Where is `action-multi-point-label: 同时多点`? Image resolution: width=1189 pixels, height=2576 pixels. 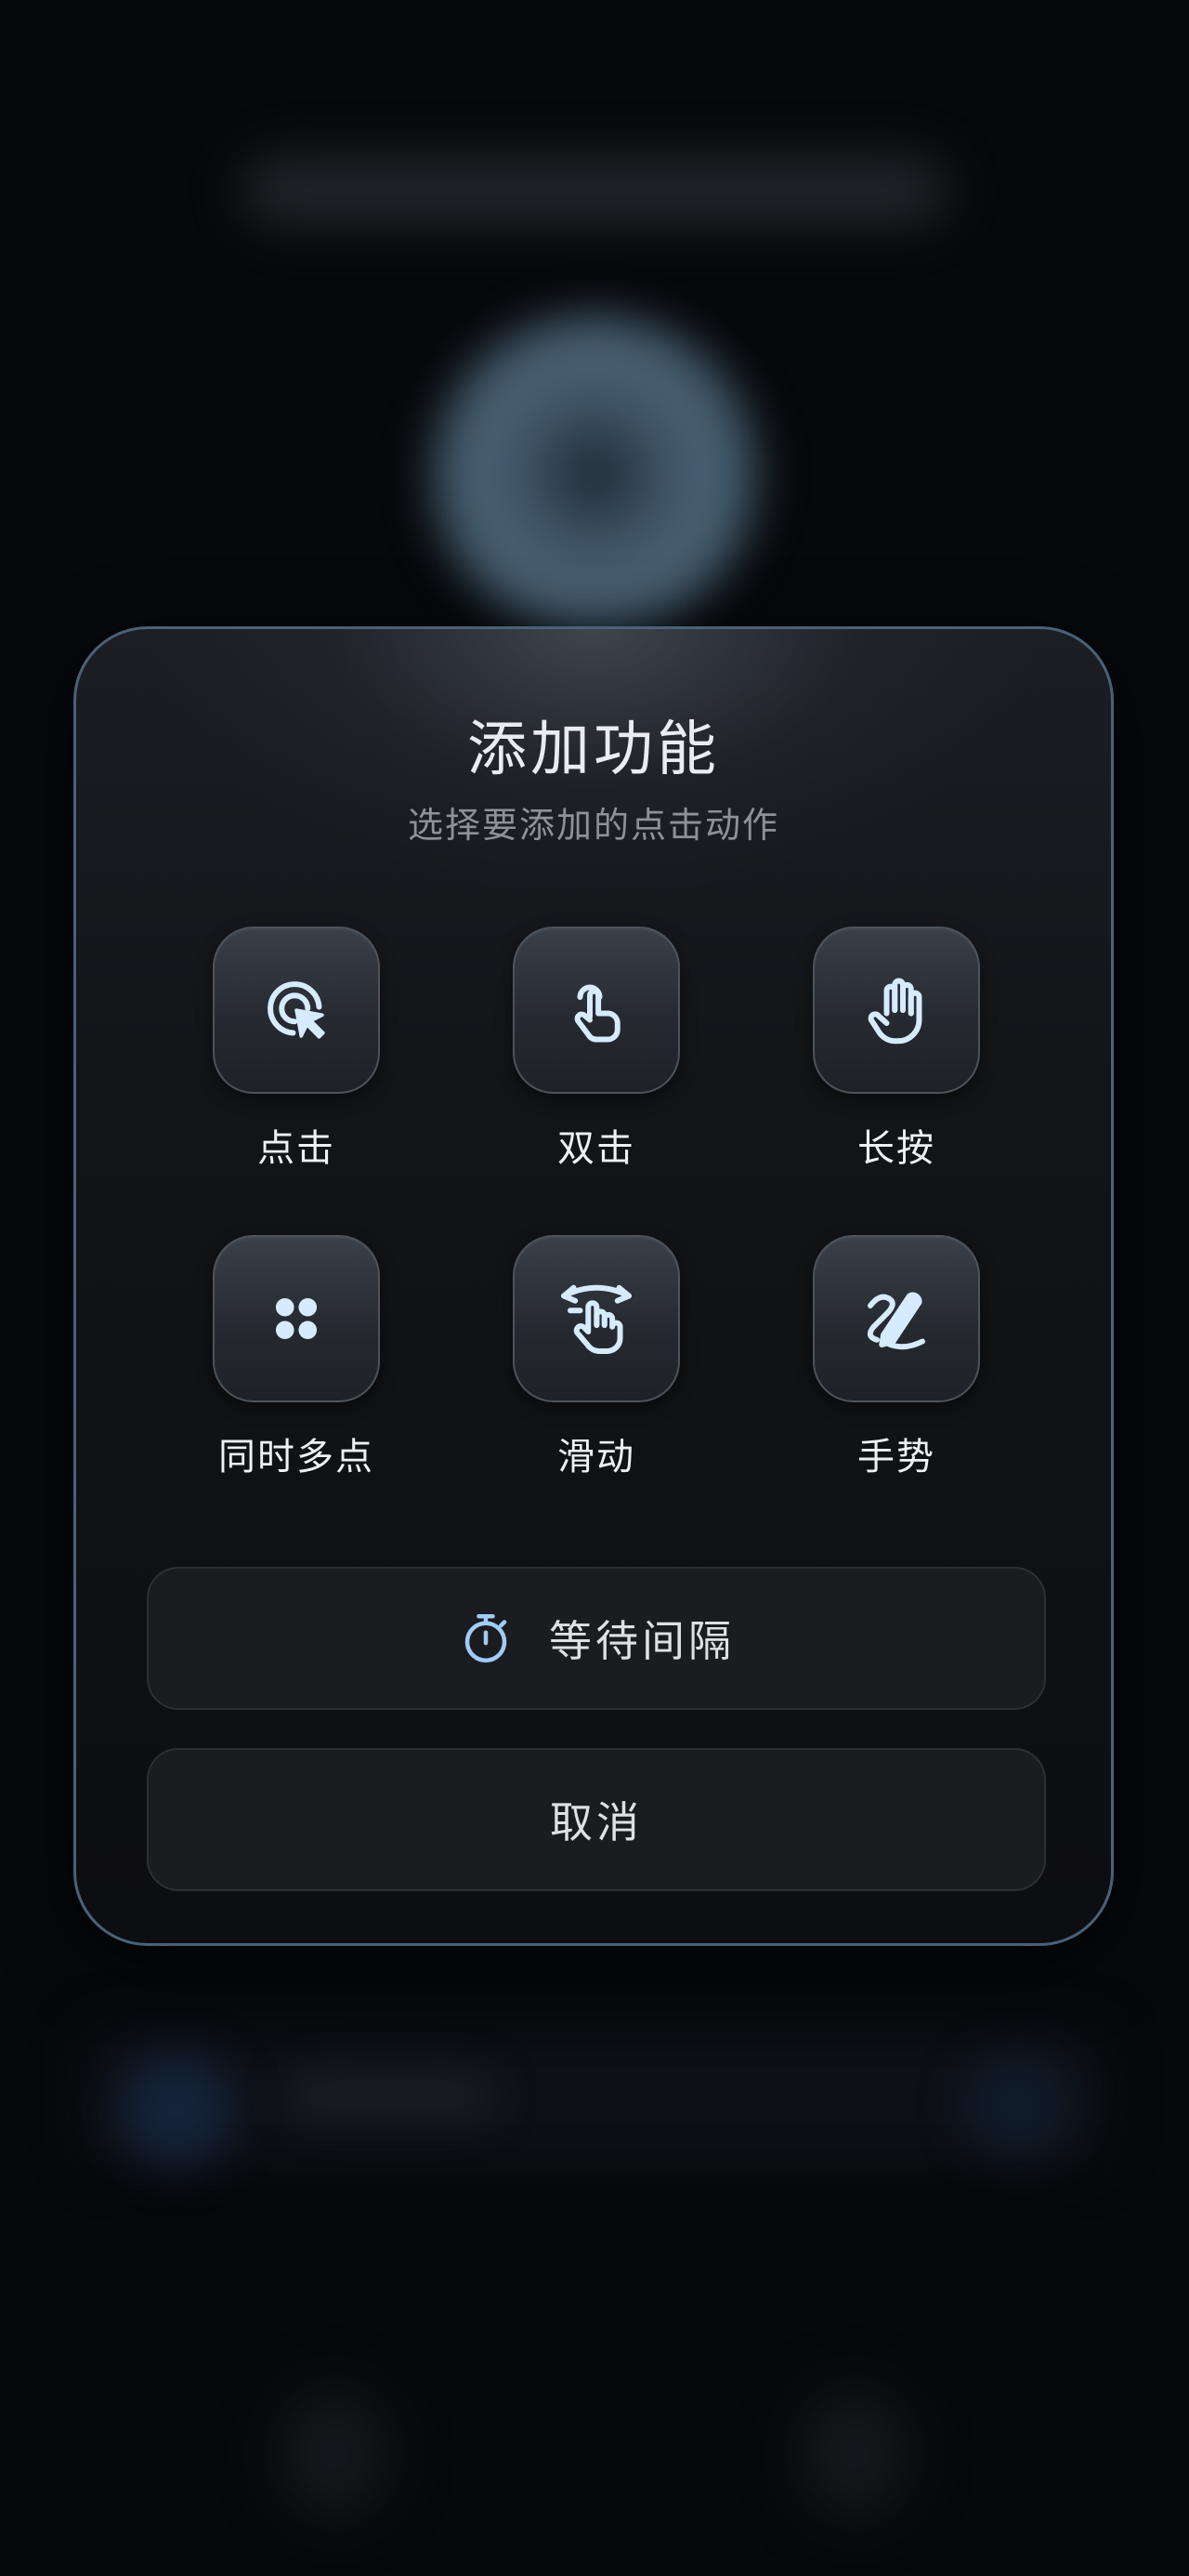 action-multi-point-label: 同时多点 is located at coordinates (296, 1457).